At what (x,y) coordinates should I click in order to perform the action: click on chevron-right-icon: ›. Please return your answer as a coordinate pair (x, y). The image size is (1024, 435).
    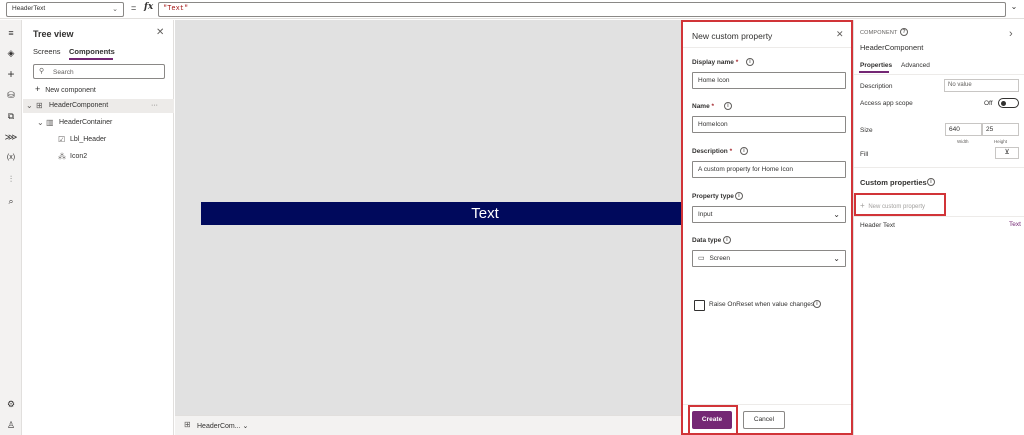
    Looking at the image, I should click on (1011, 34).